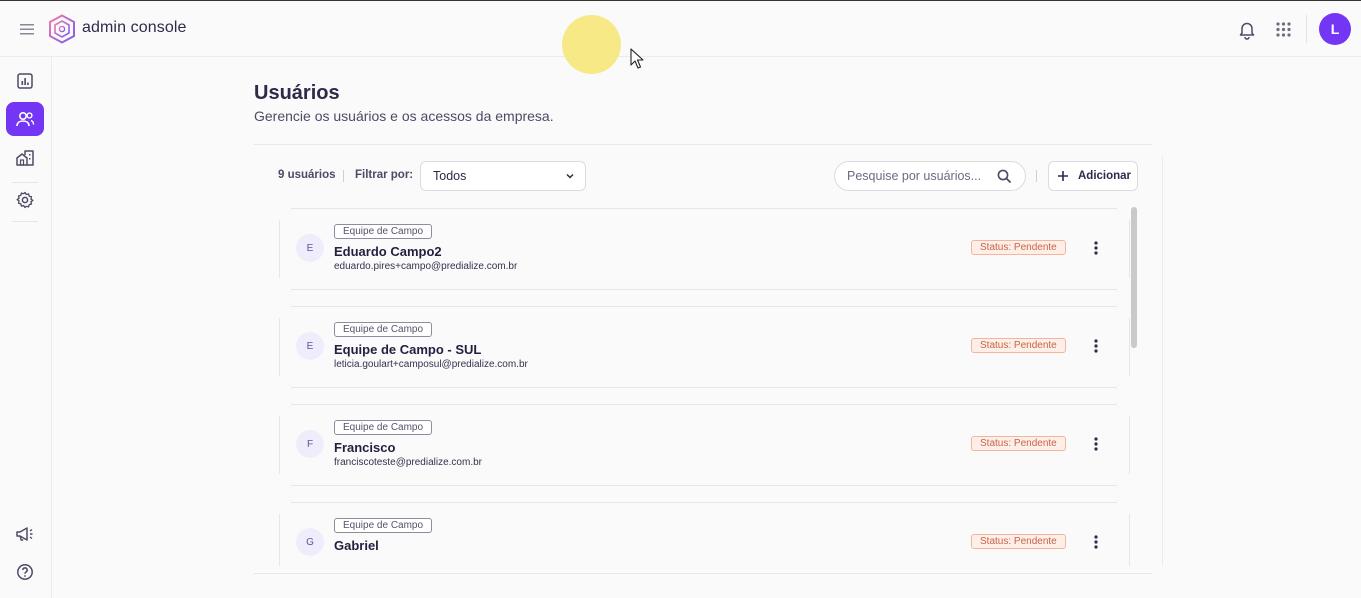 Image resolution: width=1361 pixels, height=598 pixels. Describe the element at coordinates (1162, 361) in the screenshot. I see `card-border-right` at that location.